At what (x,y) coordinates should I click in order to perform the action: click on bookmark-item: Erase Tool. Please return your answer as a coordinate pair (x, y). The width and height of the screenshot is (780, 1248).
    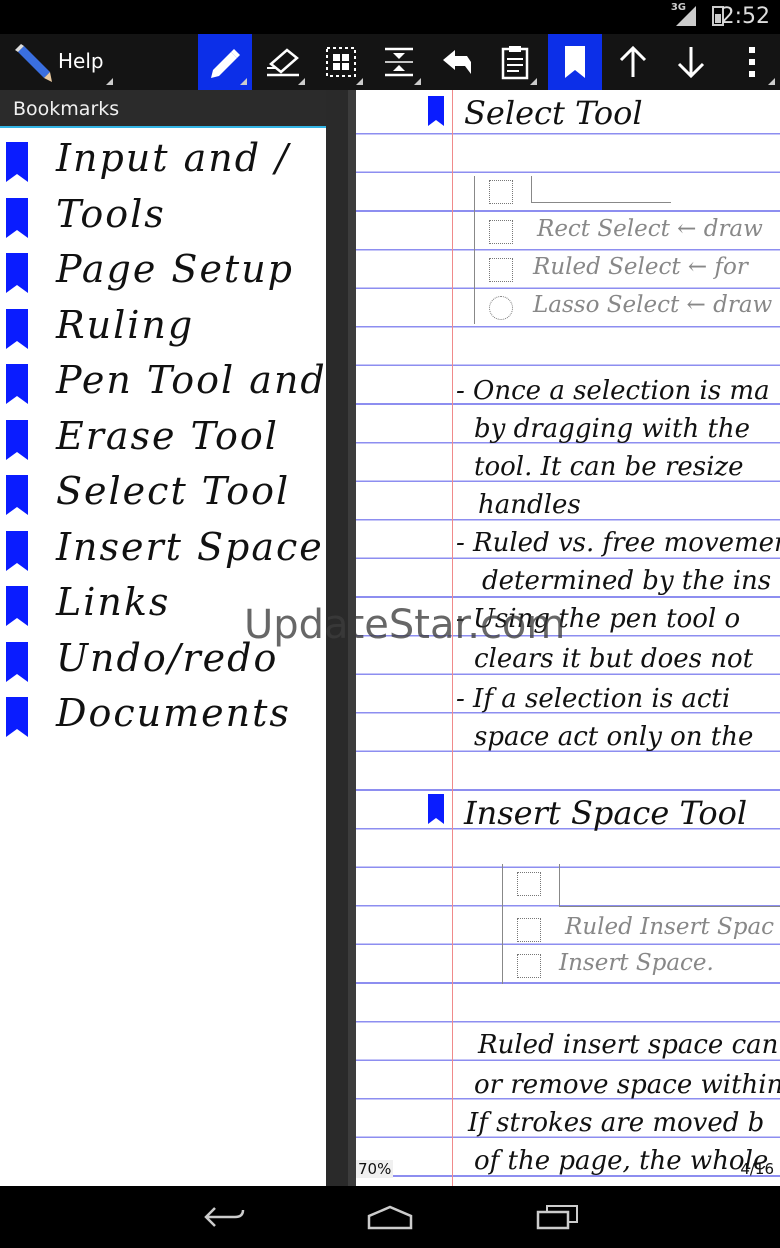
    Looking at the image, I should click on (163, 440).